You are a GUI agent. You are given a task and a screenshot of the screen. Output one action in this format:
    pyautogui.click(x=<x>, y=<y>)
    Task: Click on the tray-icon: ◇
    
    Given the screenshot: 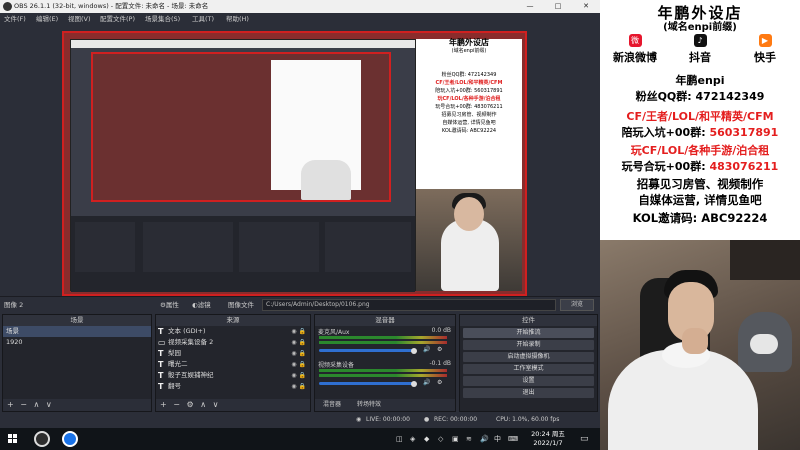 What is the action you would take?
    pyautogui.click(x=440, y=439)
    